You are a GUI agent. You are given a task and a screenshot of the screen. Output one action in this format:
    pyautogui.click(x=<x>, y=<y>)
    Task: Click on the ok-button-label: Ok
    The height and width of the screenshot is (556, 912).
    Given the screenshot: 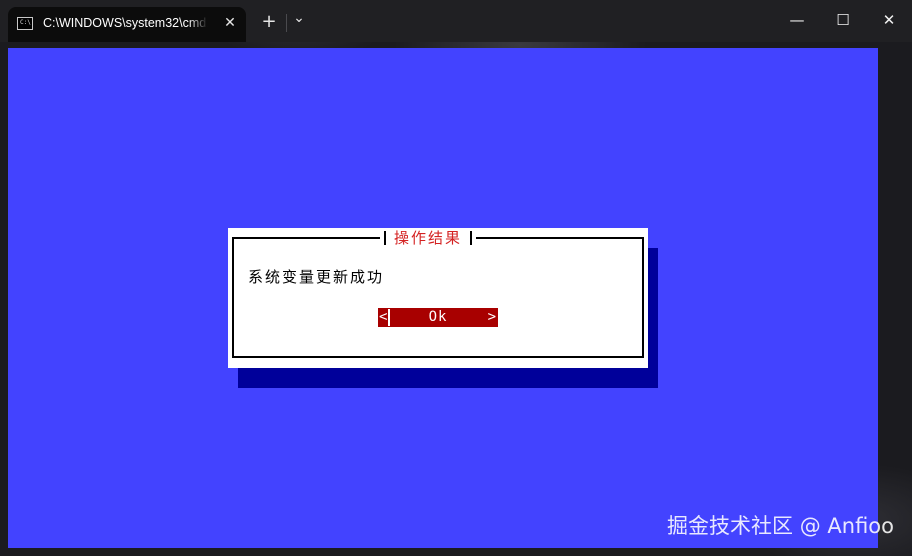 What is the action you would take?
    pyautogui.click(x=438, y=317)
    